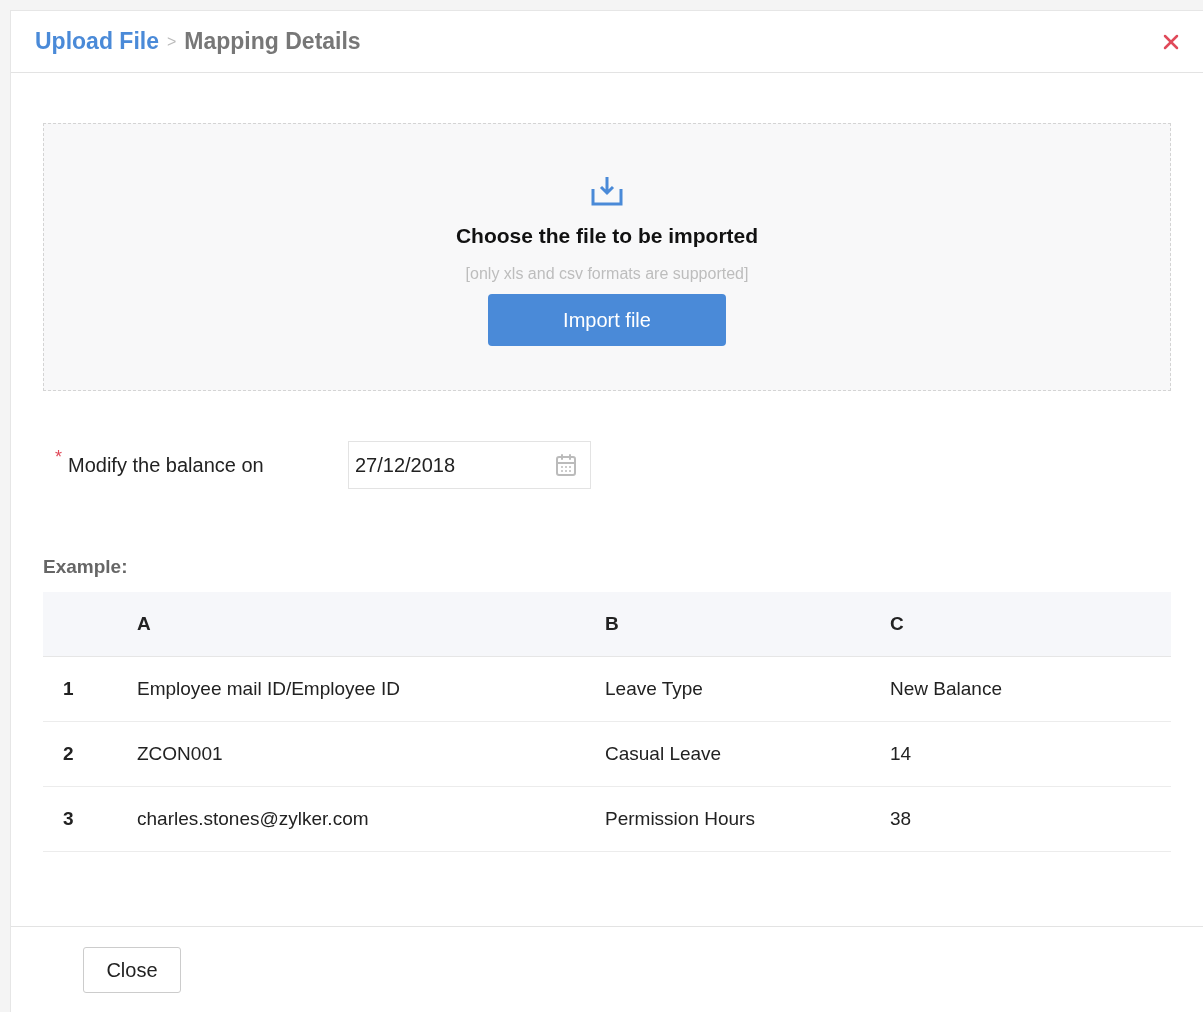 The image size is (1203, 1012). What do you see at coordinates (1030, 819) in the screenshot?
I see `table-cell: 38` at bounding box center [1030, 819].